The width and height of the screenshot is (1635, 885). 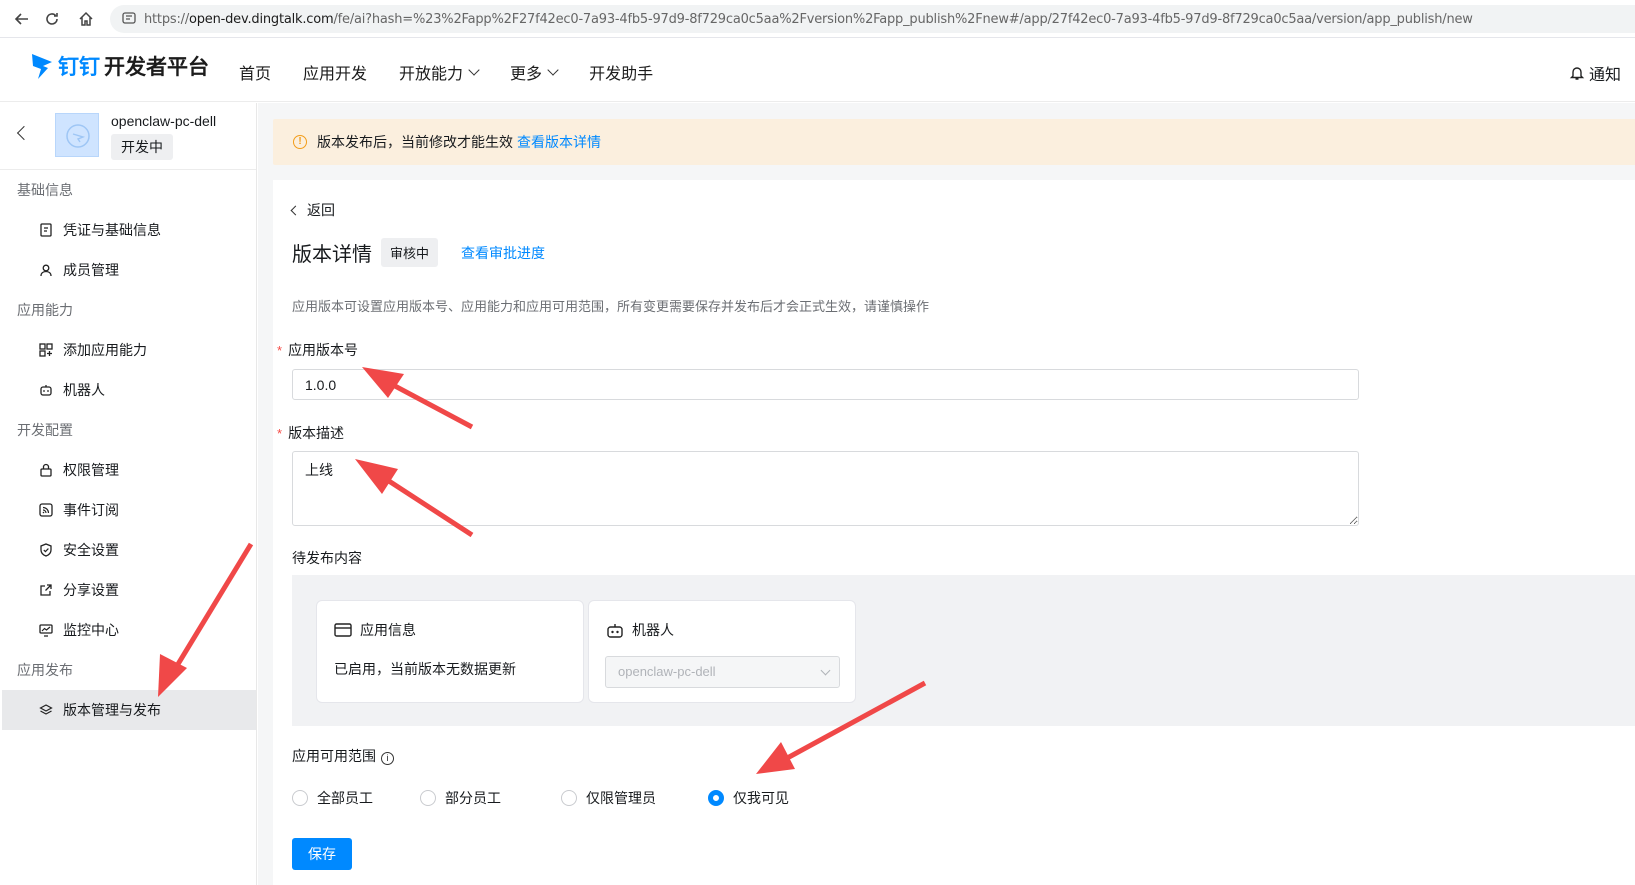 I want to click on sidebar-item-label: 分享设置, so click(x=91, y=590).